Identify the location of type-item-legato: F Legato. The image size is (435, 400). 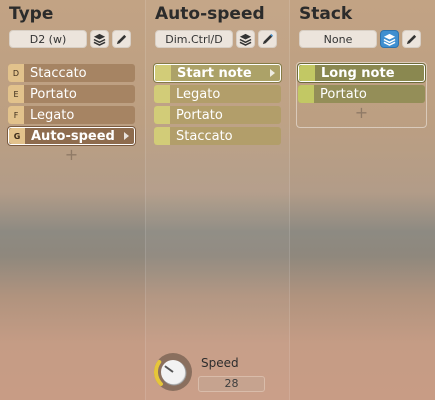
(71, 115).